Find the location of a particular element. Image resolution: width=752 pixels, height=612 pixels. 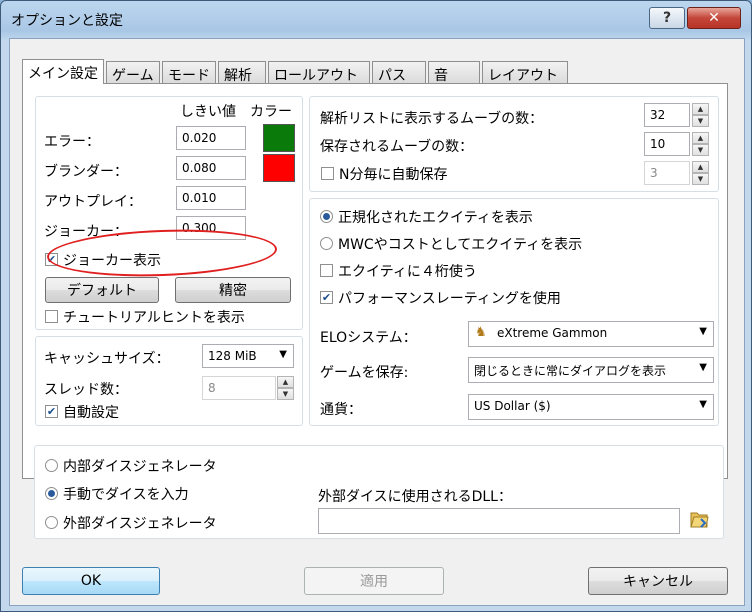

tutorial-hint-checkbox is located at coordinates (51, 316).